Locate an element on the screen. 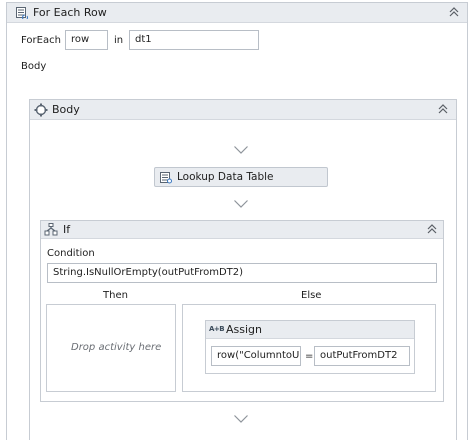  lookup-label: Lookup Data Table is located at coordinates (225, 177).